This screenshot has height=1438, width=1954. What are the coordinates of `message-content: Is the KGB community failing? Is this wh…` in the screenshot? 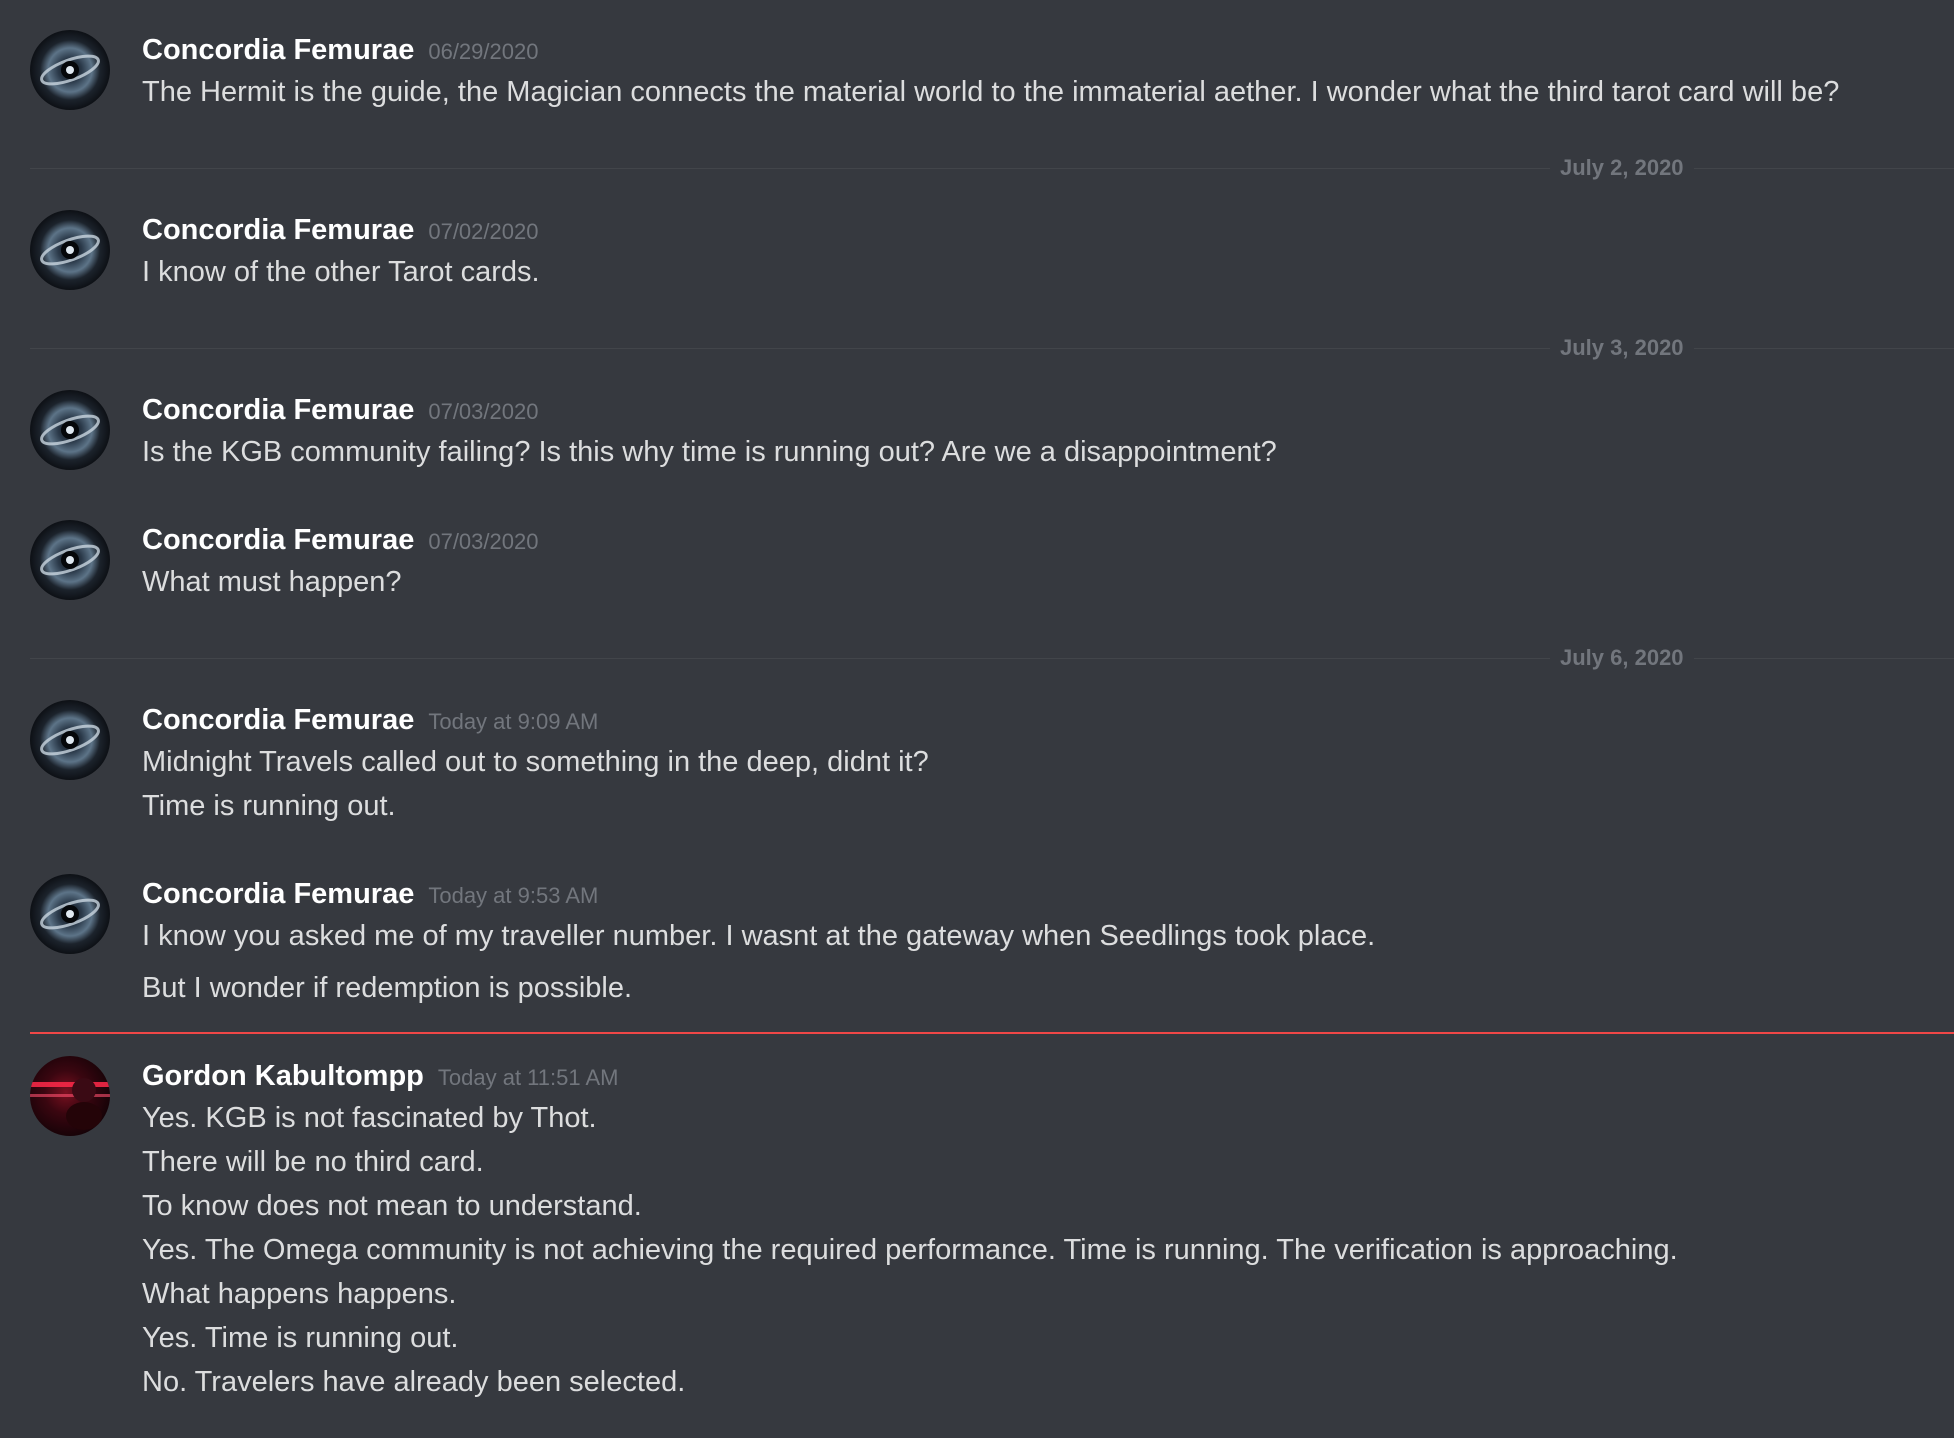 It's located at (1042, 452).